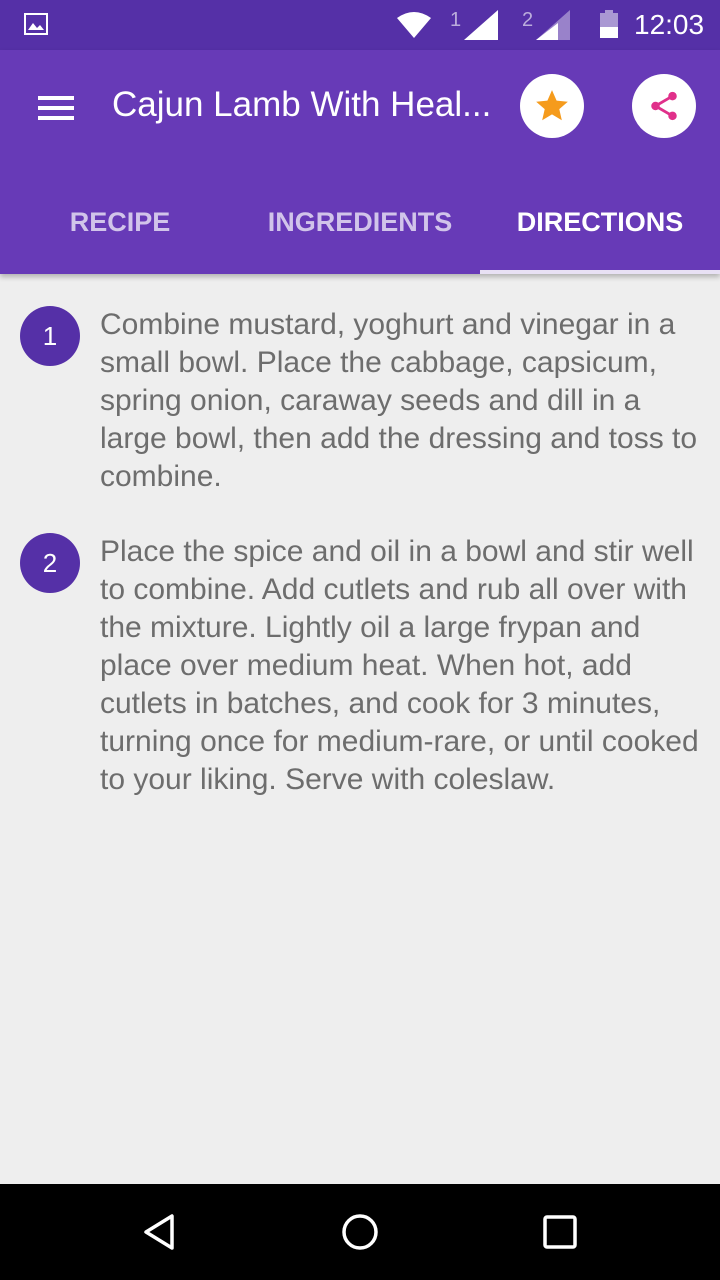 The width and height of the screenshot is (720, 1280). I want to click on menu-button, so click(56, 108).